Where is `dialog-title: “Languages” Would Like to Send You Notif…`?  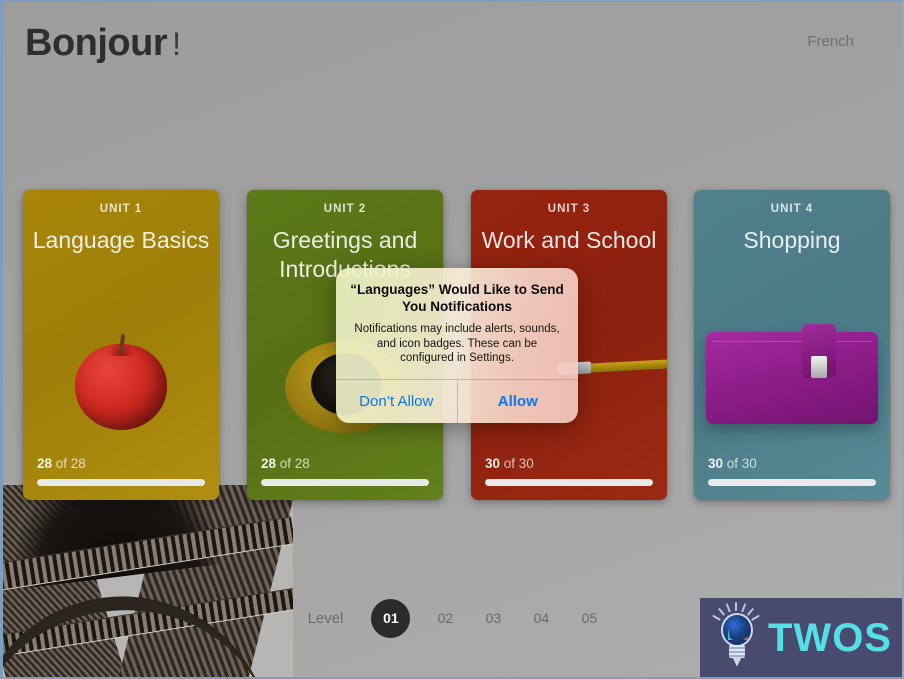 dialog-title: “Languages” Would Like to Send You Notif… is located at coordinates (457, 298).